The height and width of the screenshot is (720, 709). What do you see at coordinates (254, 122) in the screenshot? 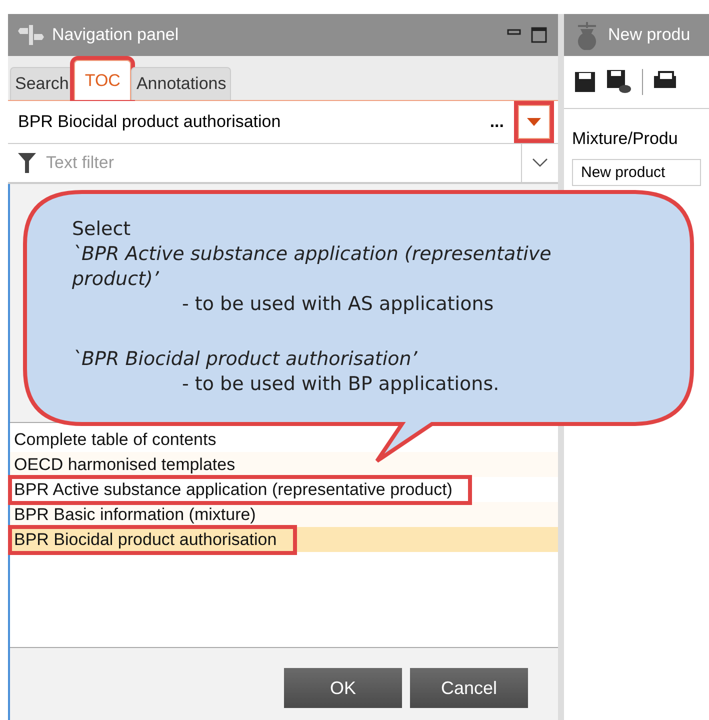
I see `toc-selector-value: BPR Biocidal product authorisation` at bounding box center [254, 122].